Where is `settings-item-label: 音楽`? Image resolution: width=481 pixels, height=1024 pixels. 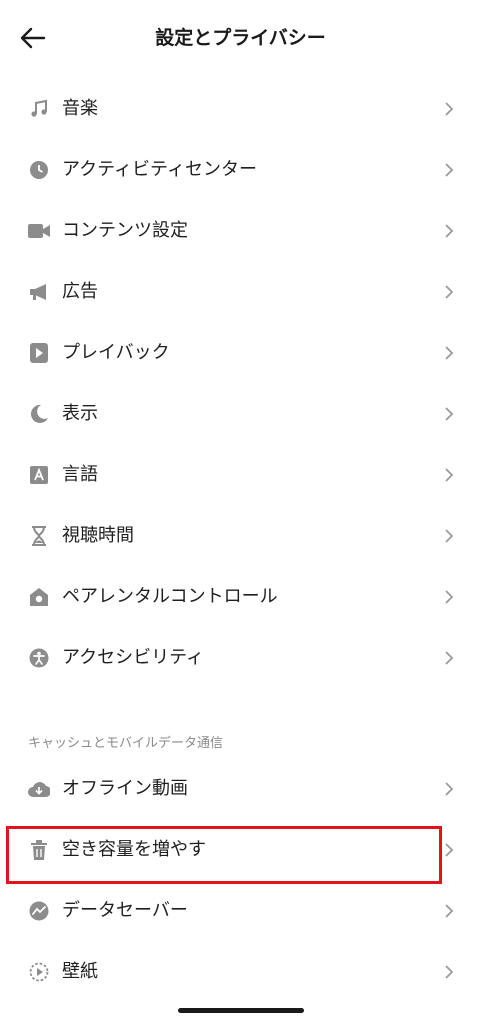
settings-item-label: 音楽 is located at coordinates (80, 108).